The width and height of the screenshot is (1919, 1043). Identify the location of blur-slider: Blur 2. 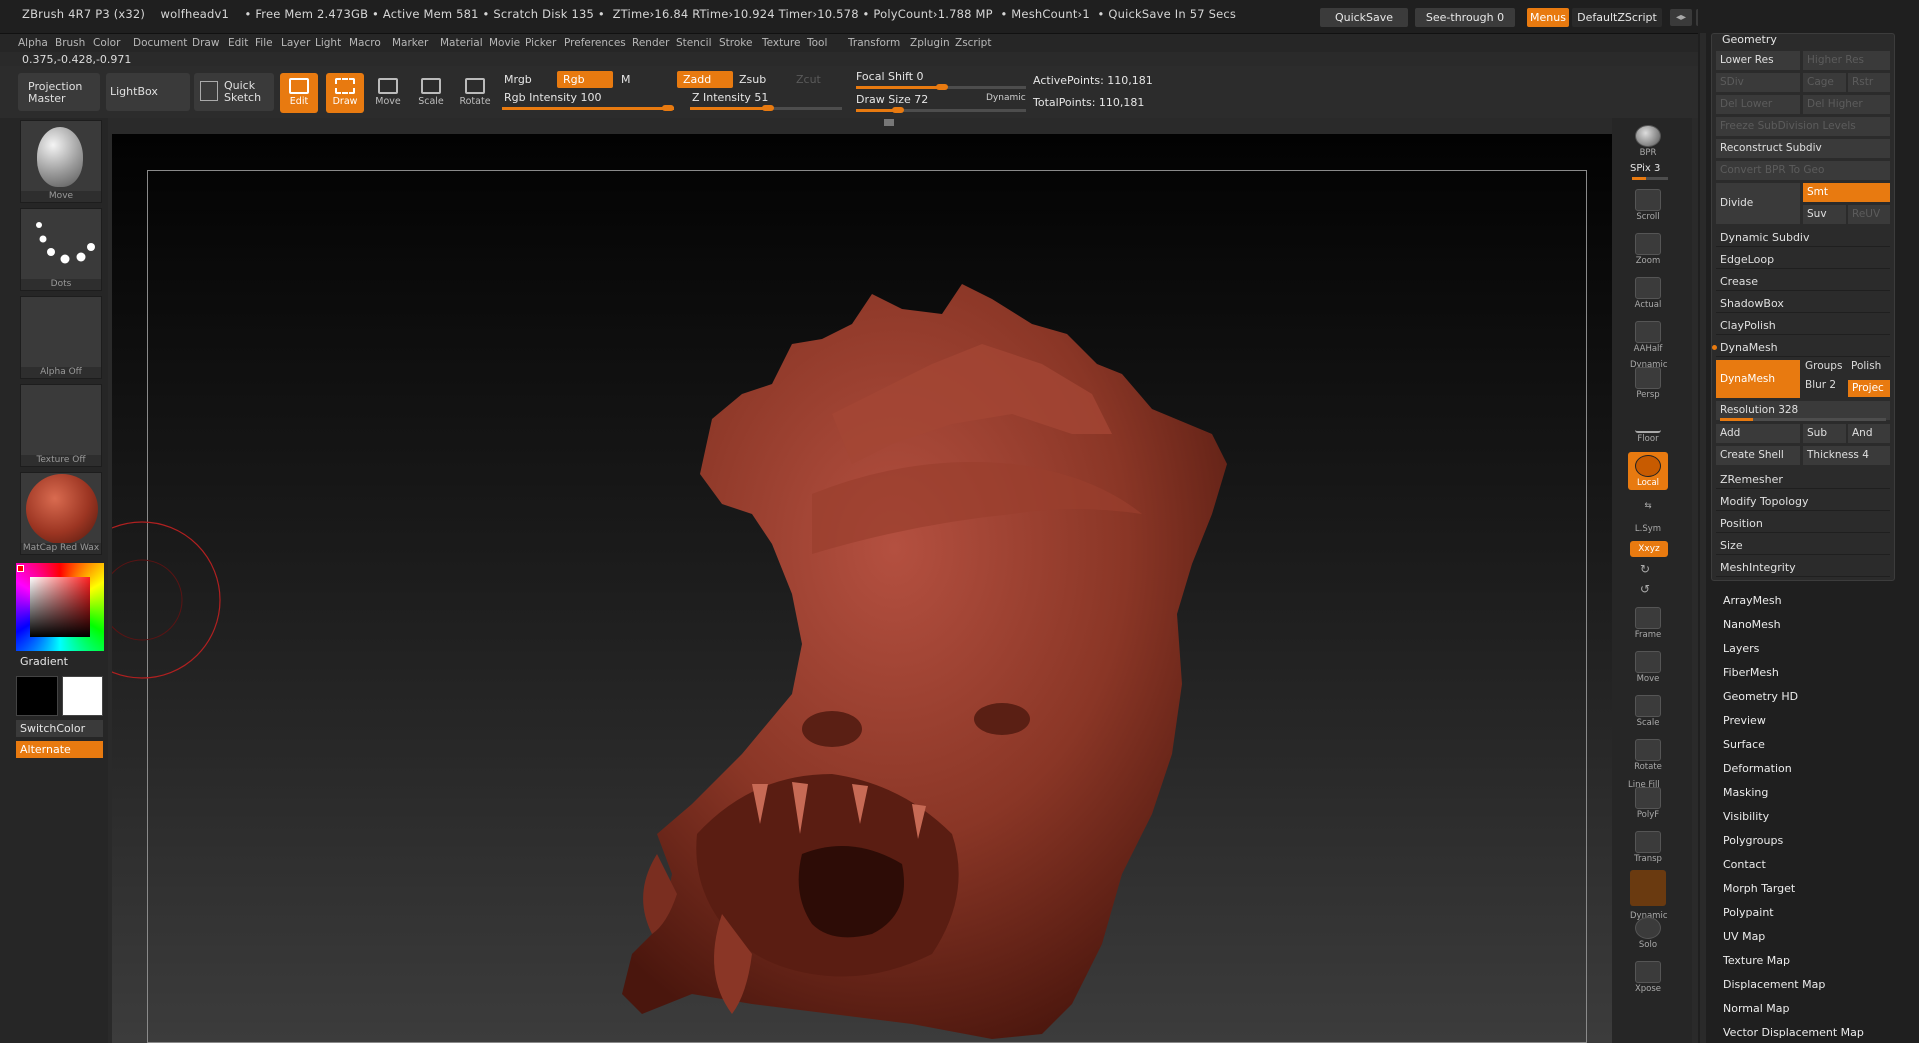
(1820, 385).